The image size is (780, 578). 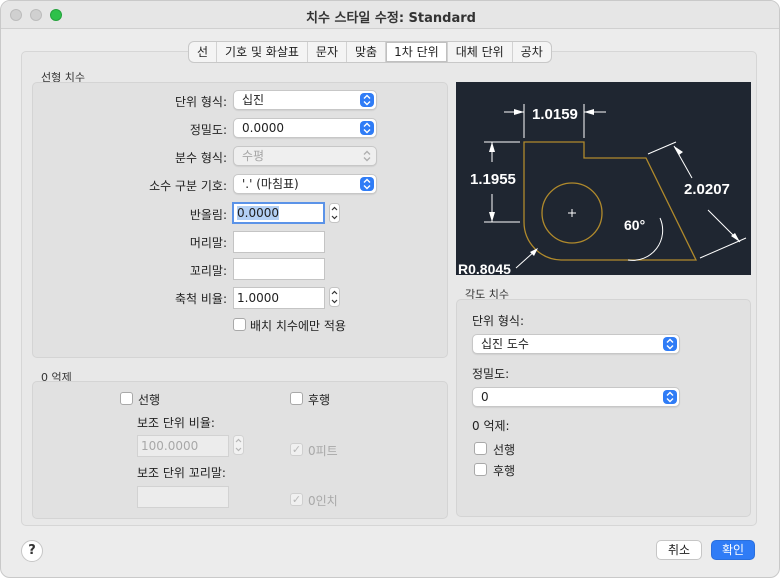 What do you see at coordinates (253, 100) in the screenshot?
I see `unit-format-value: 십진` at bounding box center [253, 100].